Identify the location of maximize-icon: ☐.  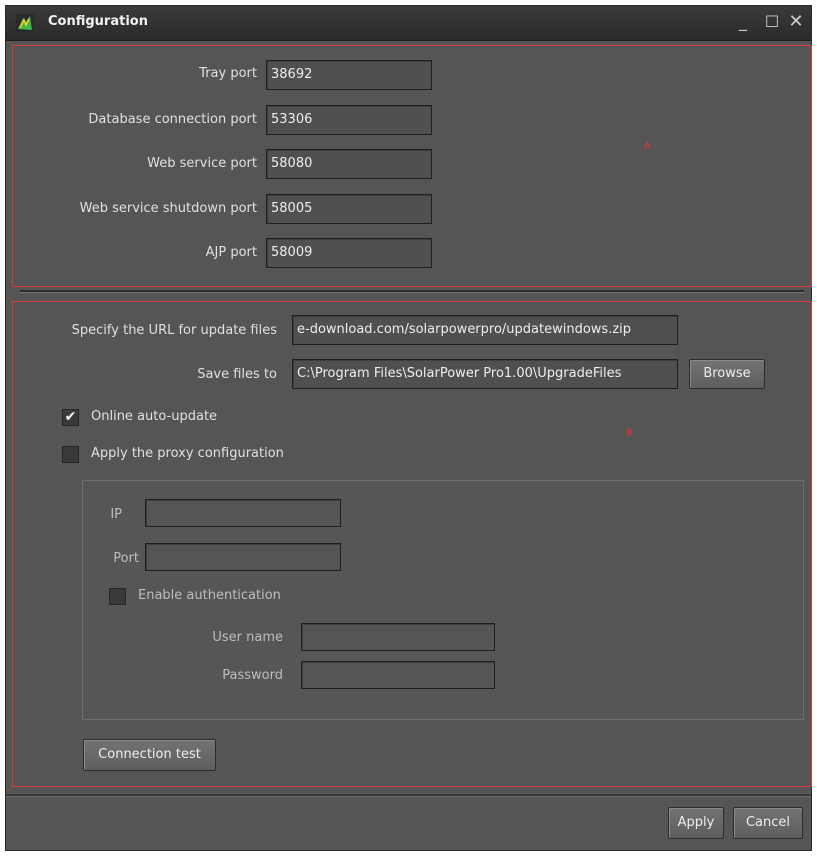
(772, 22).